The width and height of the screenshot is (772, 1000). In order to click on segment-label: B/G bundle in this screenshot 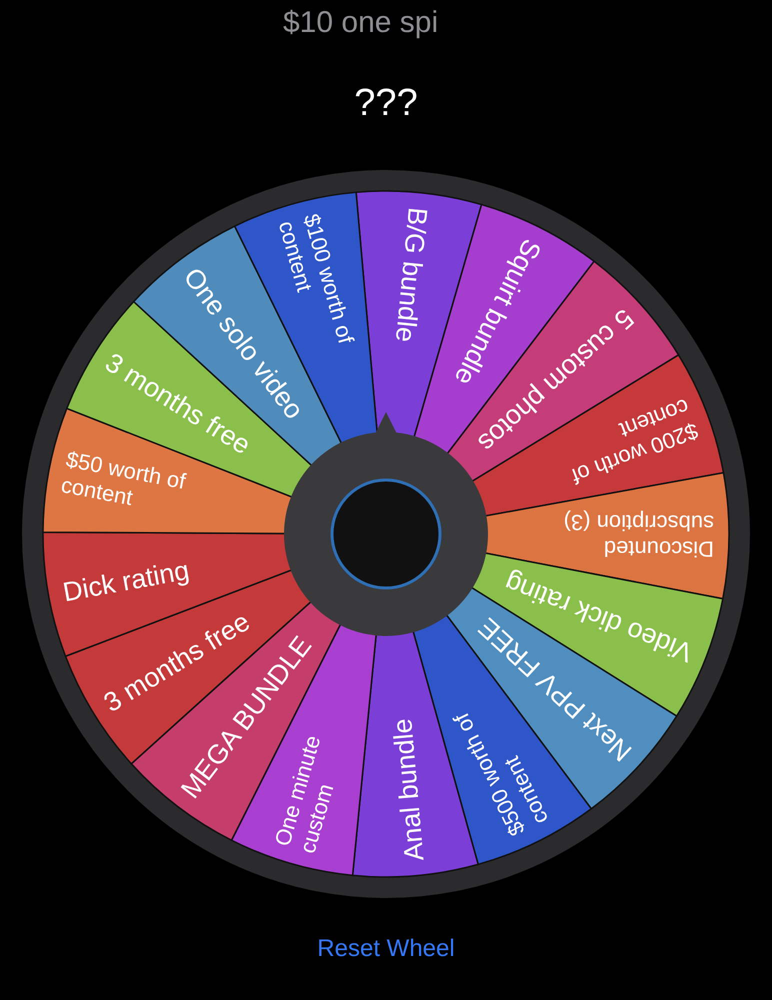, I will do `click(411, 275)`.